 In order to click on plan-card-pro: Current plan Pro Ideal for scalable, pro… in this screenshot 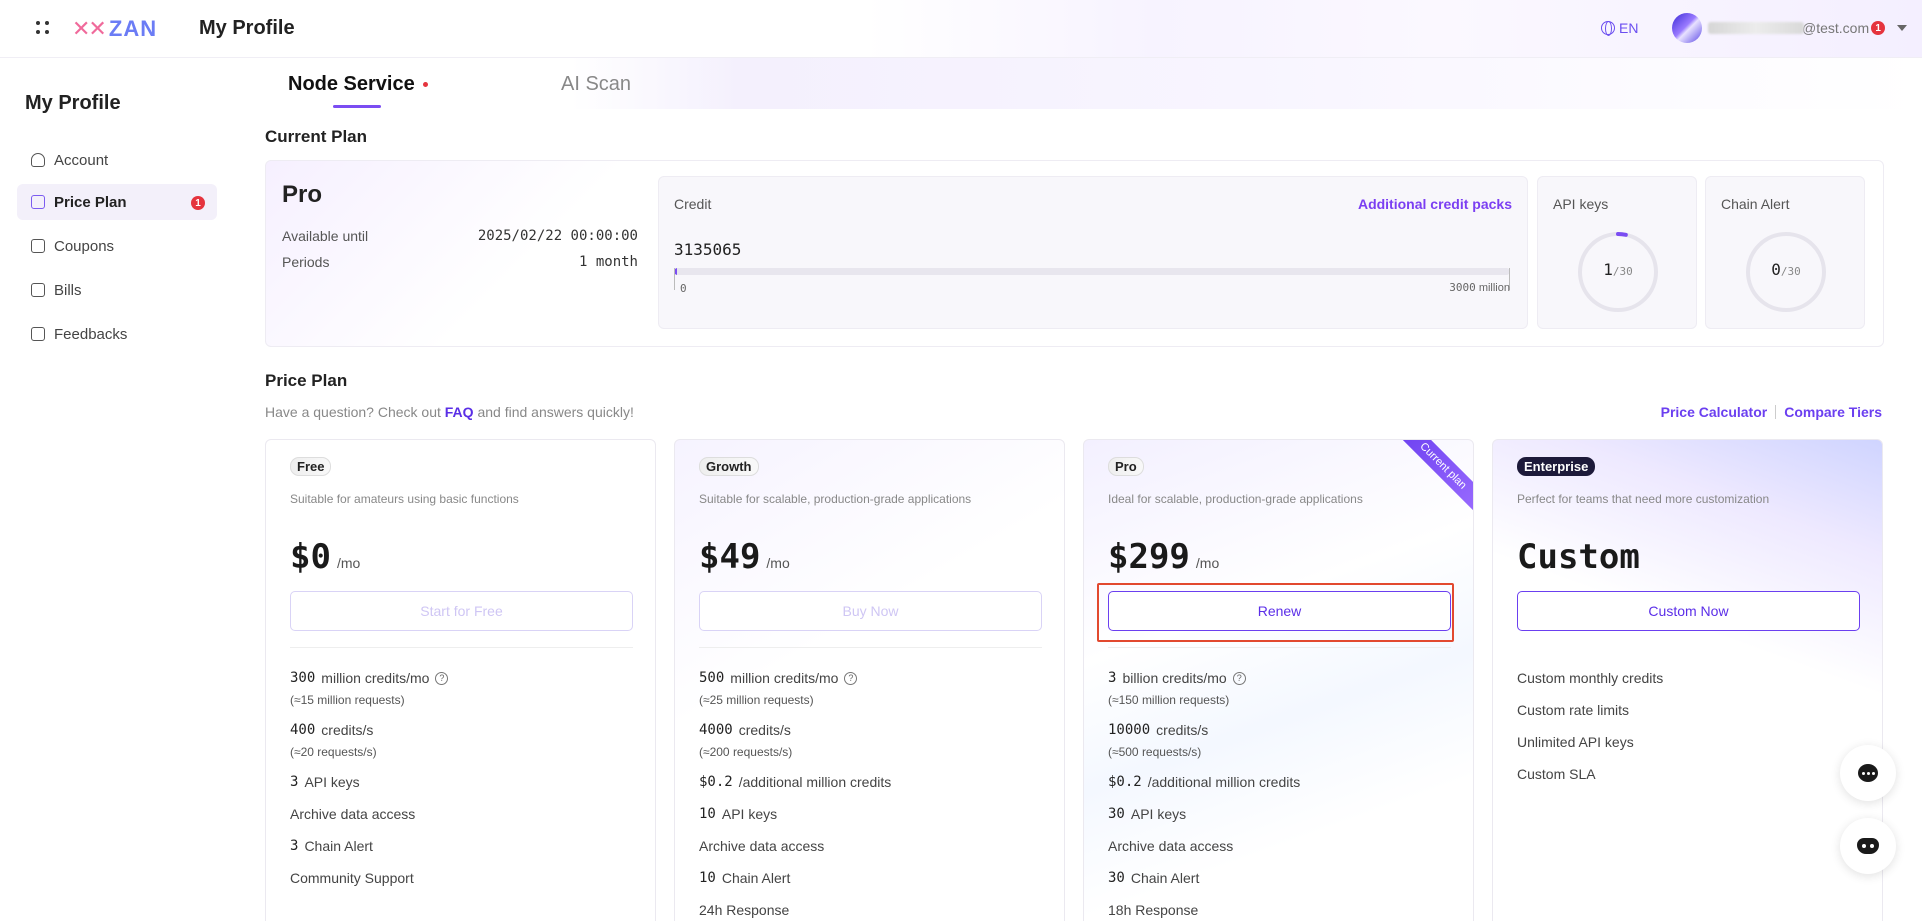, I will do `click(1278, 680)`.